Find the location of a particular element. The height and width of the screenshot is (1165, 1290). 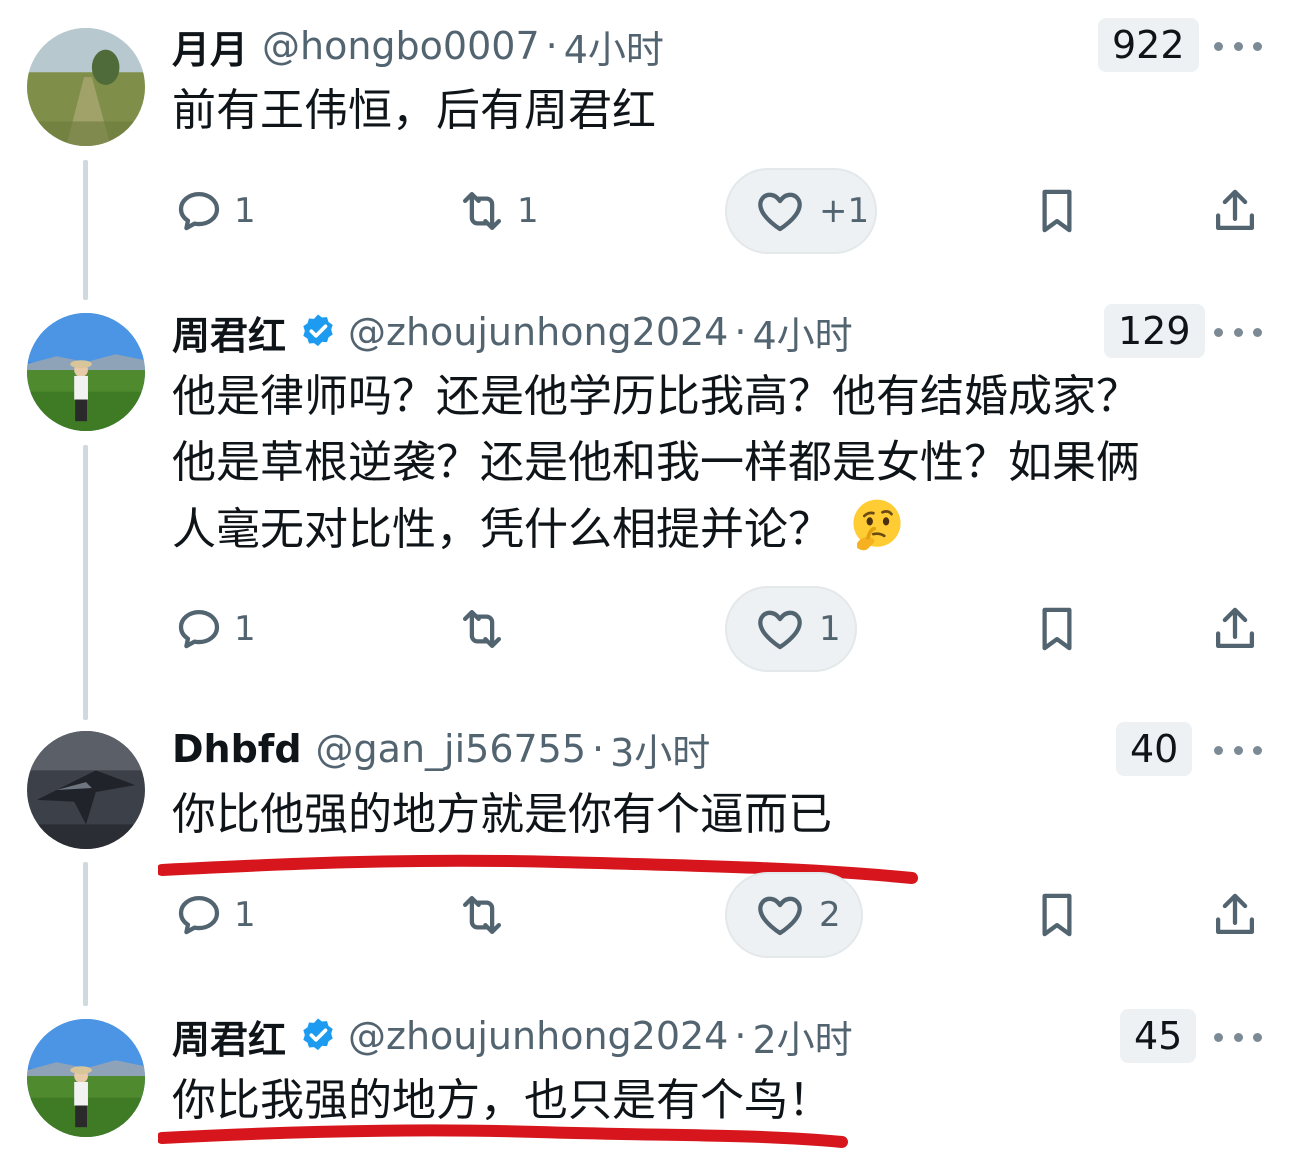

tweet-text: 你比他强的地方就是你有个逼而已 is located at coordinates (502, 815).